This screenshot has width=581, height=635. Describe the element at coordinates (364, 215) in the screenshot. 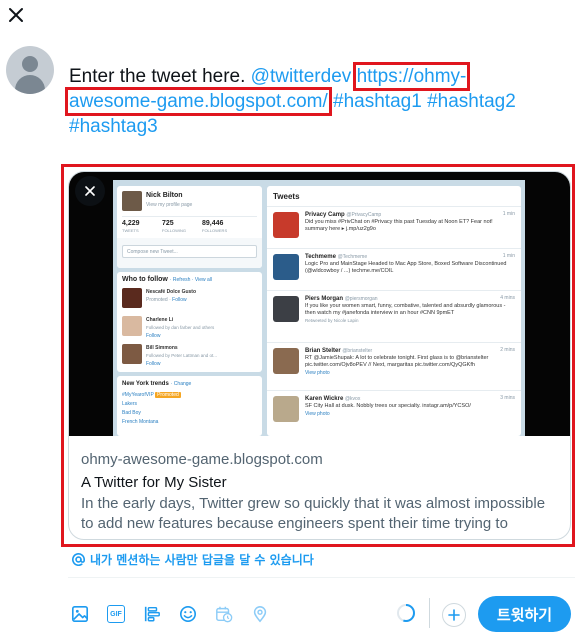

I see `tweet-handle: @PrivacyCamp` at that location.